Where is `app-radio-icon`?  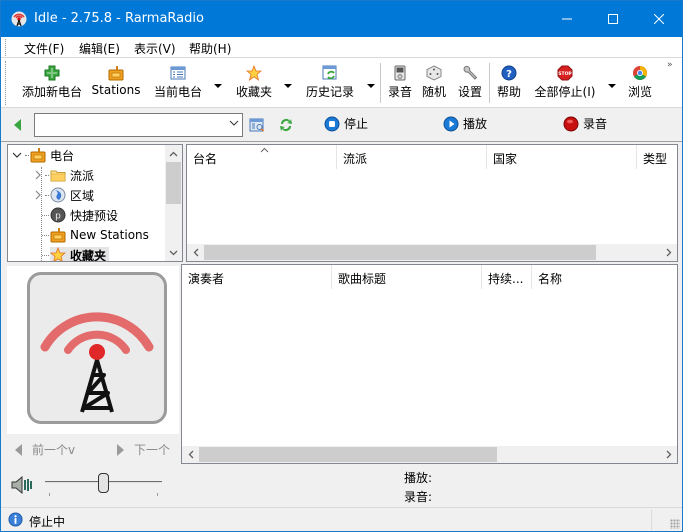
app-radio-icon is located at coordinates (19, 19).